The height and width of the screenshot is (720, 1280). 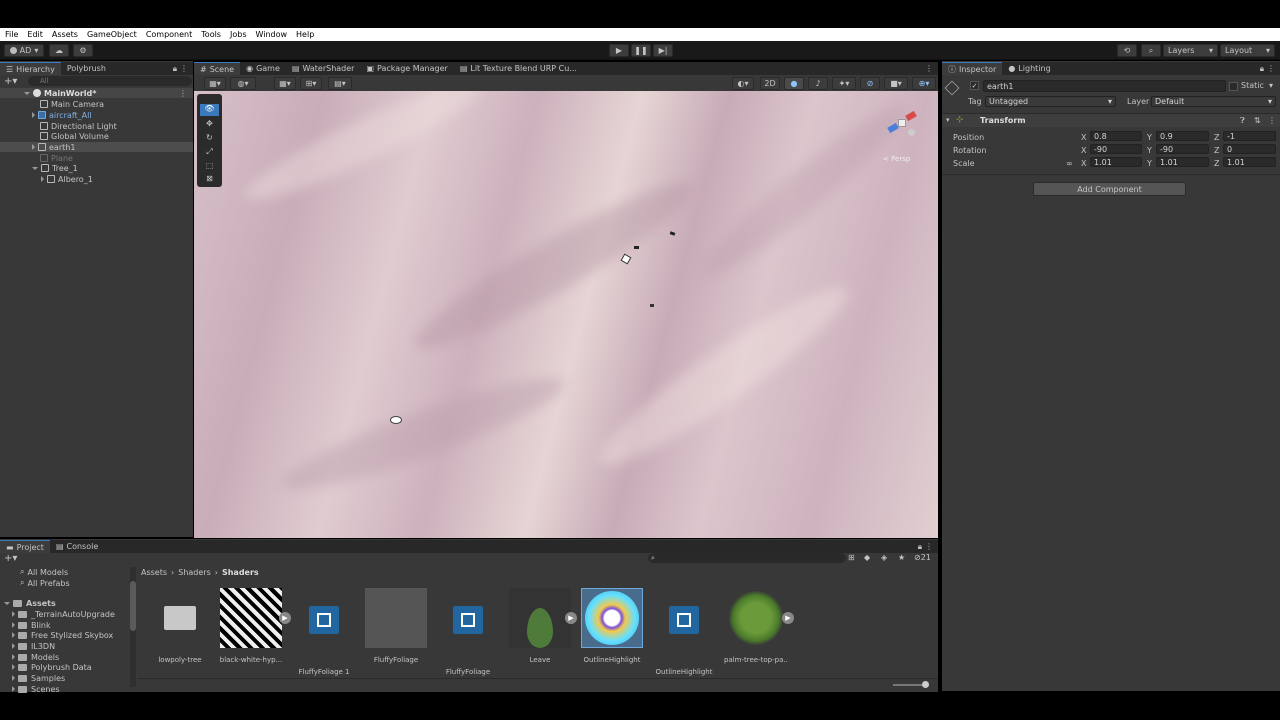 I want to click on grid-snap-dropdown: ▦▾, so click(x=285, y=83).